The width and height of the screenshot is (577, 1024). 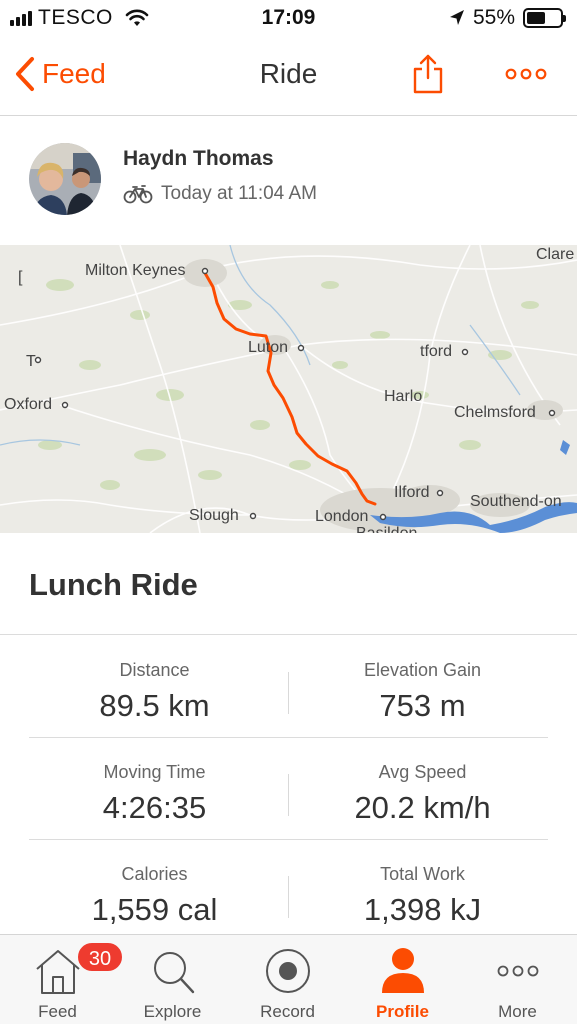 I want to click on share-icon, so click(x=428, y=74).